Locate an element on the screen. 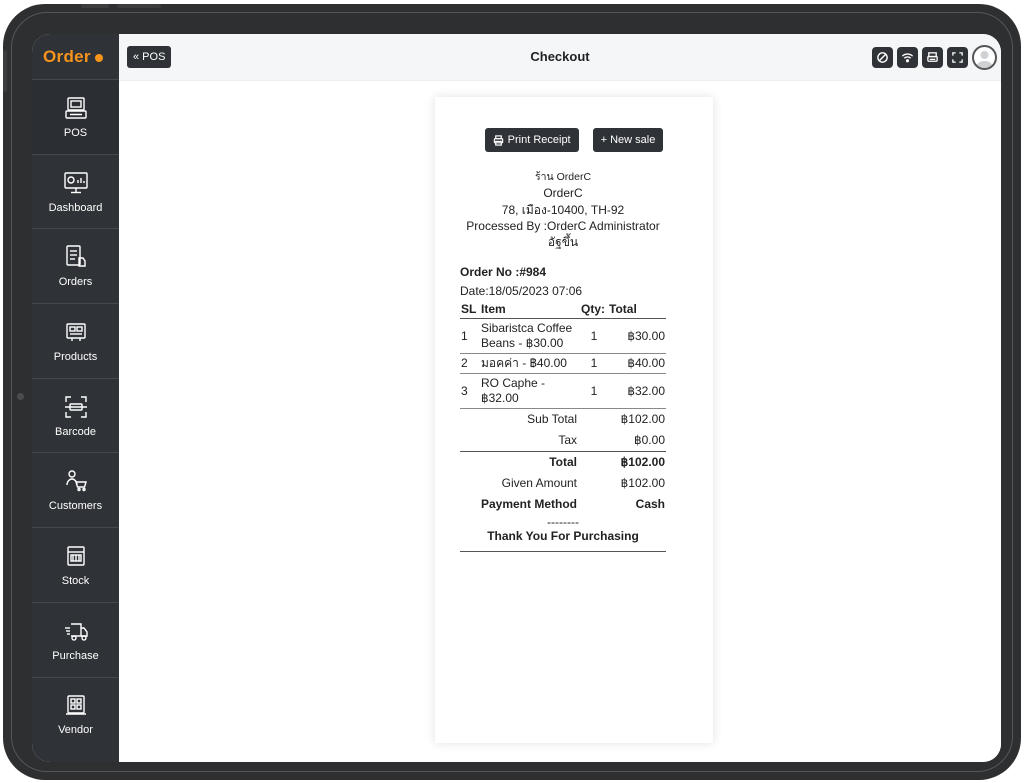 Image resolution: width=1024 pixels, height=783 pixels. processed-sub: อัฐขึ้น is located at coordinates (563, 242).